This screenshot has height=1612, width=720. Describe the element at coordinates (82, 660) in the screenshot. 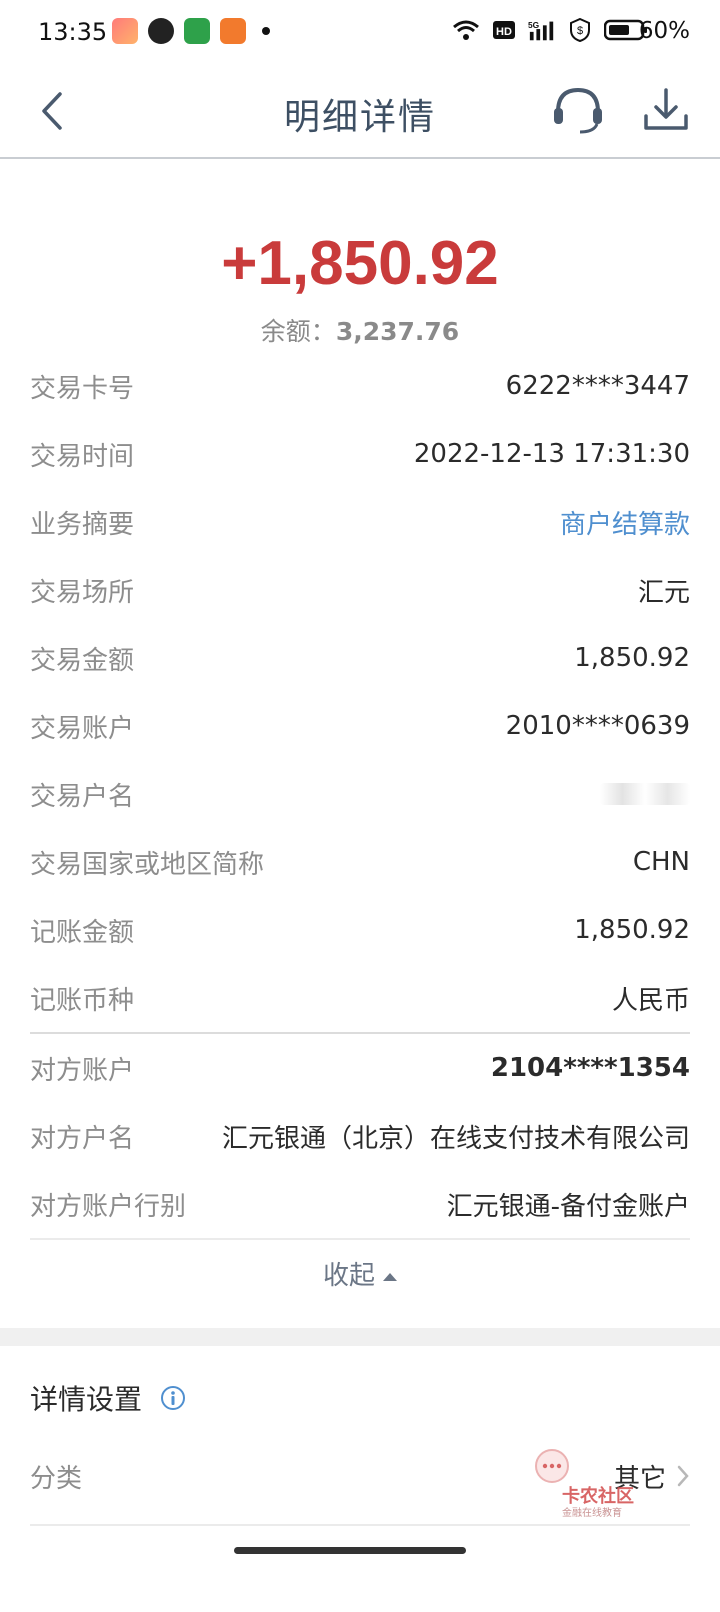

I see `detail-label: 交易金额` at that location.